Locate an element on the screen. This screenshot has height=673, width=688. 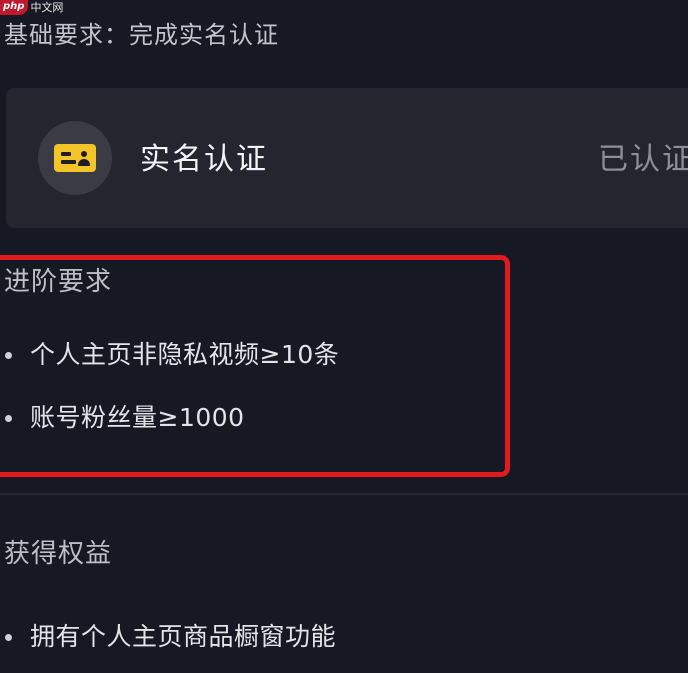
section-divider is located at coordinates (344, 494).